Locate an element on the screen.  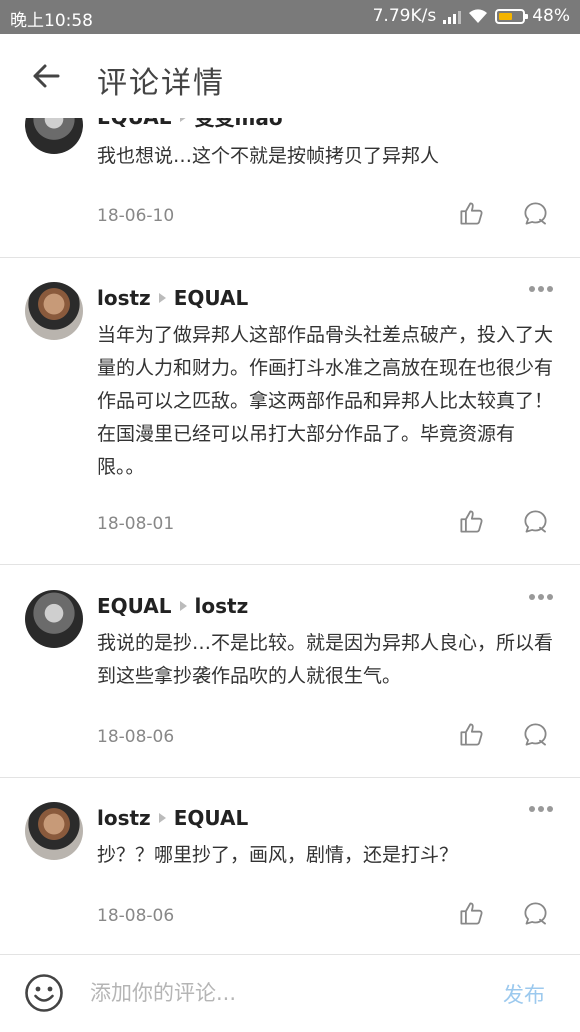
comment-text: 抄？？哪里抄了，画风，剧情，还是打斗？ is located at coordinates (278, 855).